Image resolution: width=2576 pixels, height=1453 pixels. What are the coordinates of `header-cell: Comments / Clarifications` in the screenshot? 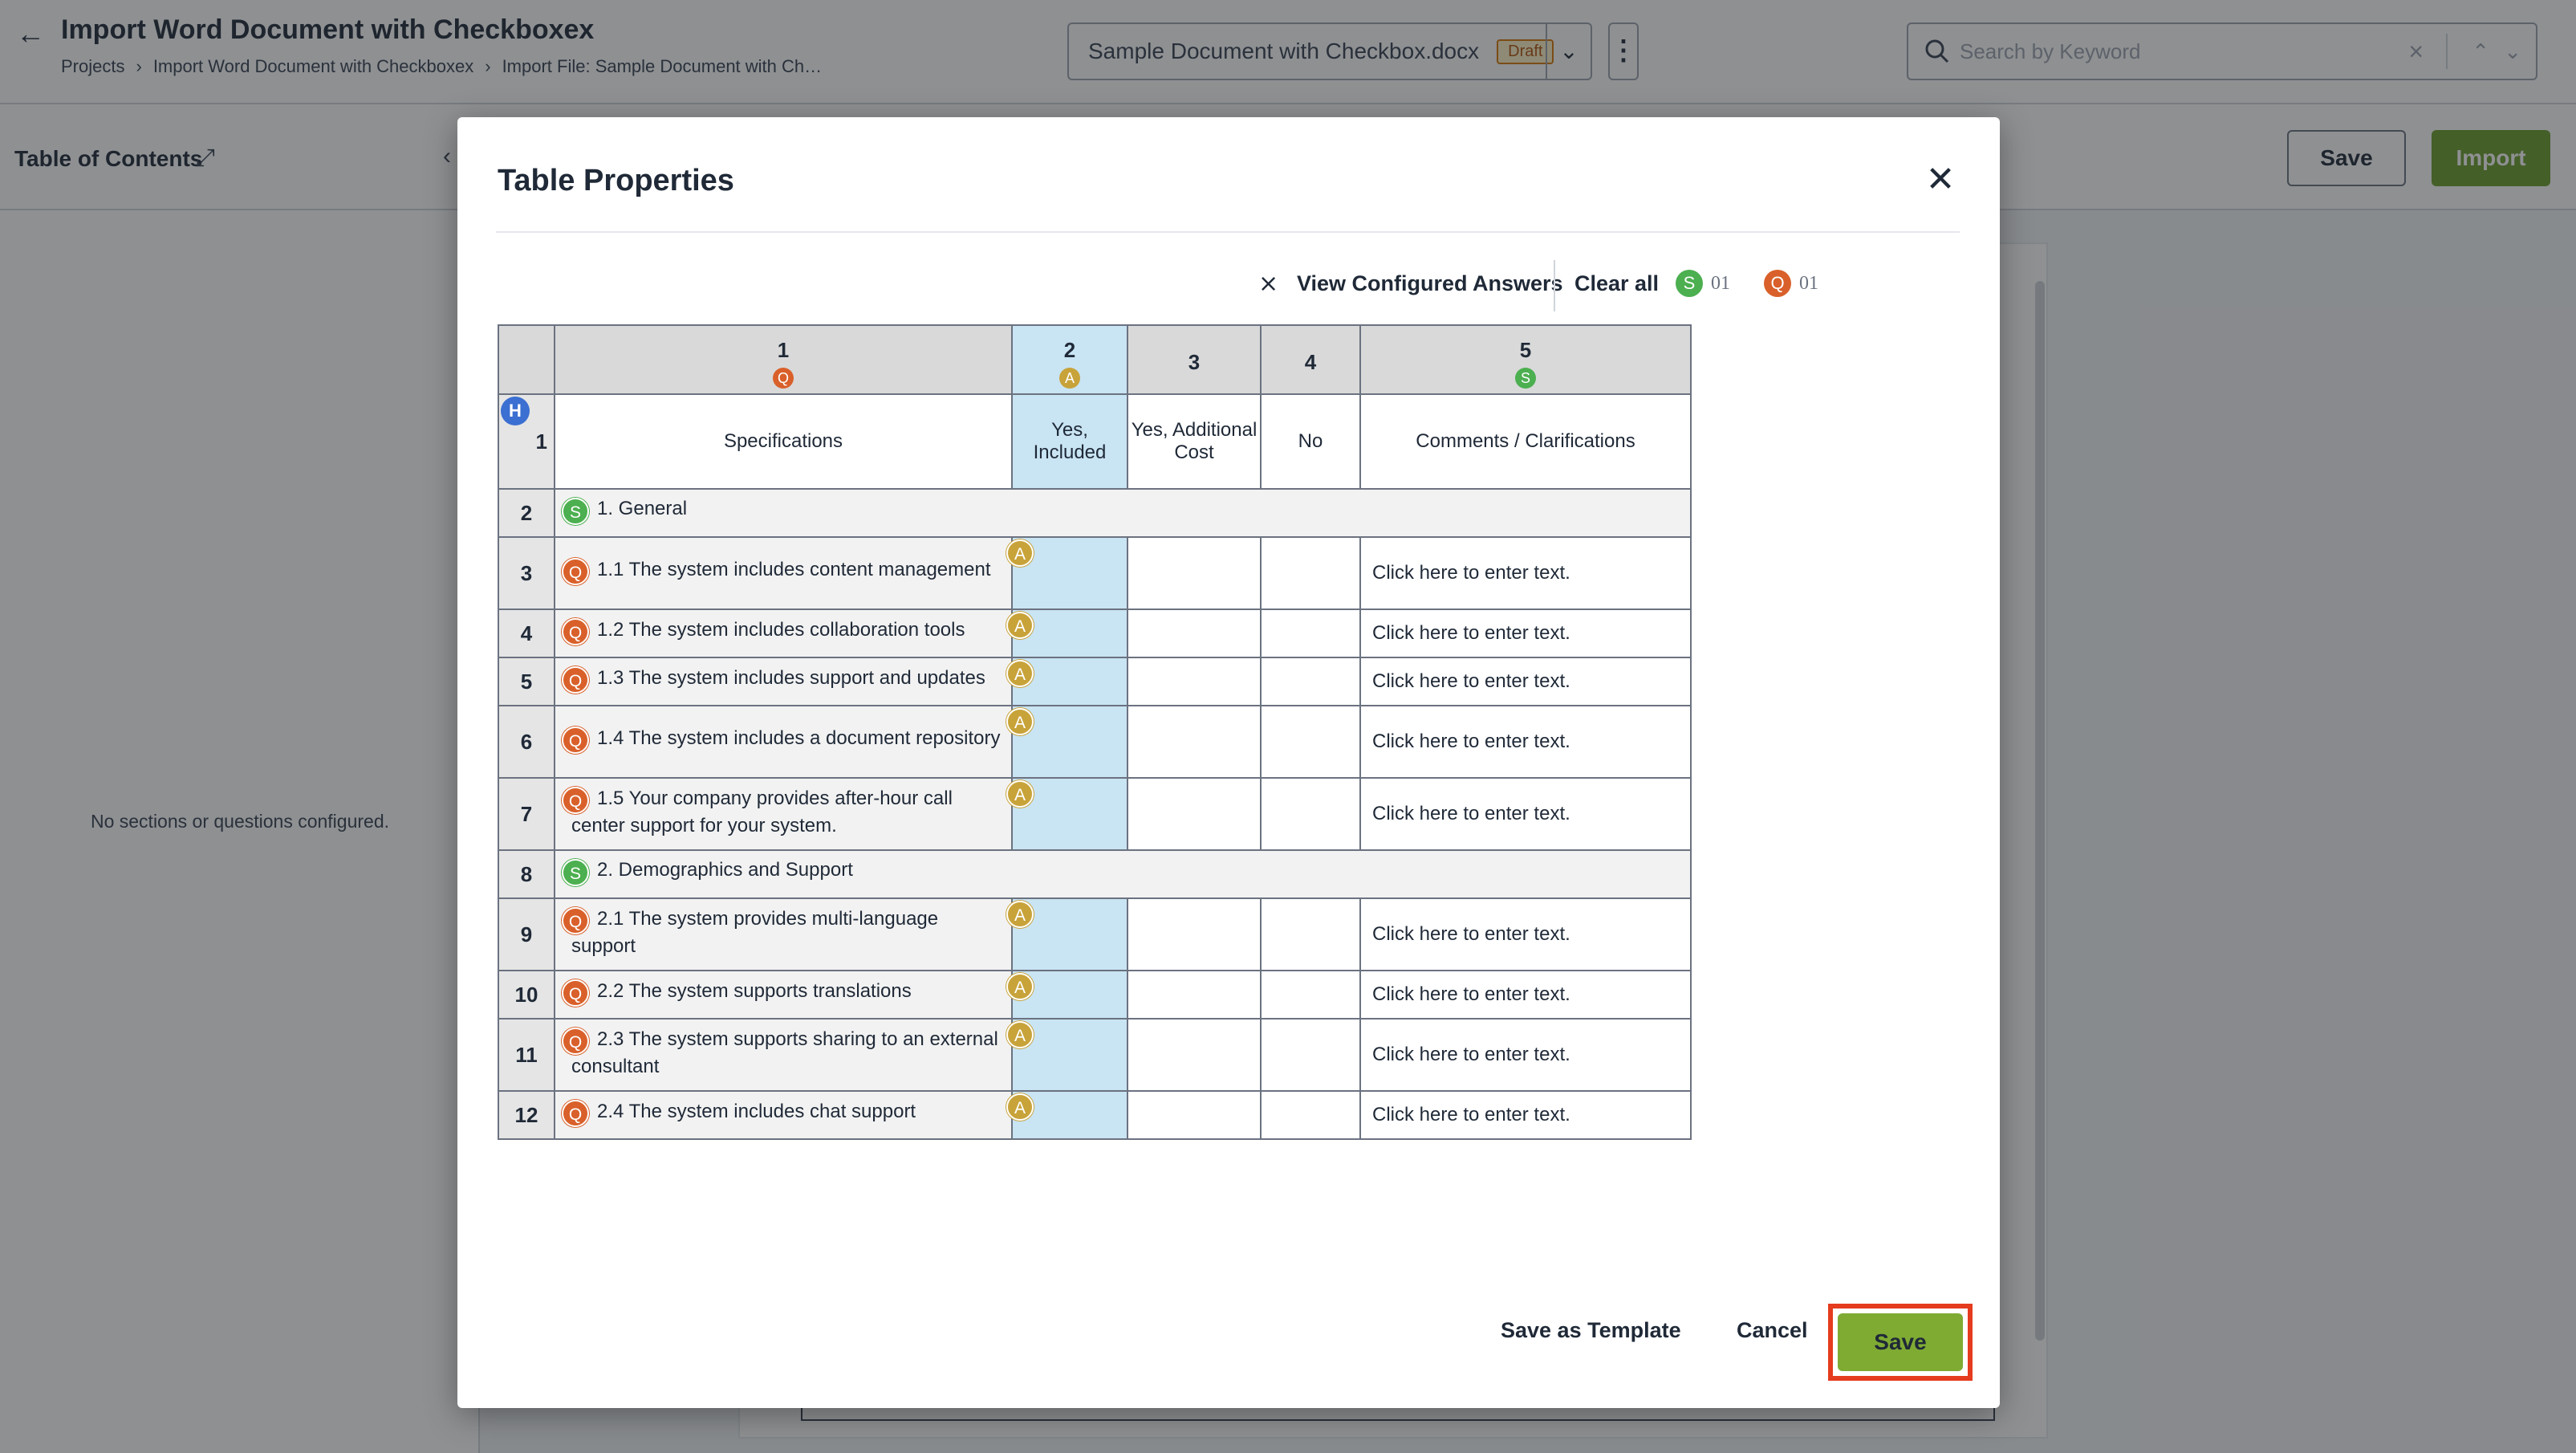 It's located at (1525, 441).